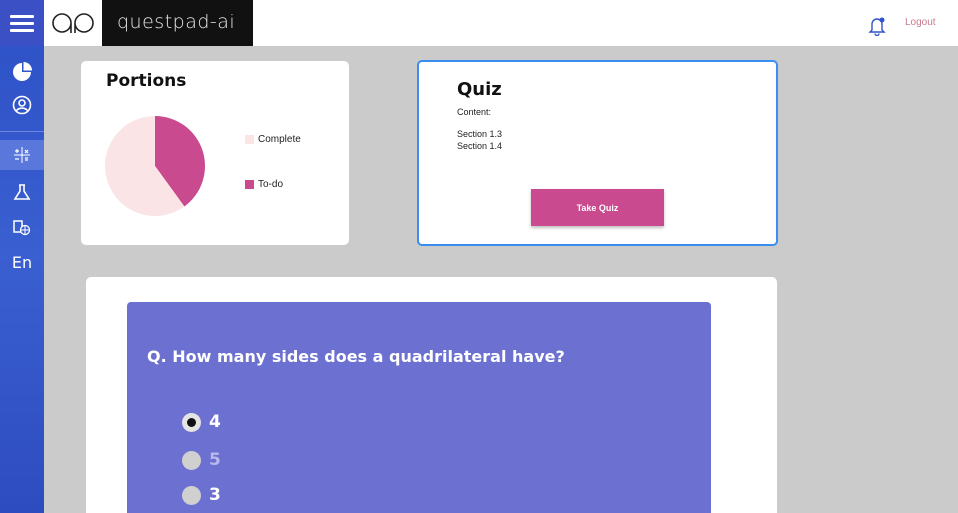 This screenshot has height=513, width=958. I want to click on pie-chart-icon, so click(22, 71).